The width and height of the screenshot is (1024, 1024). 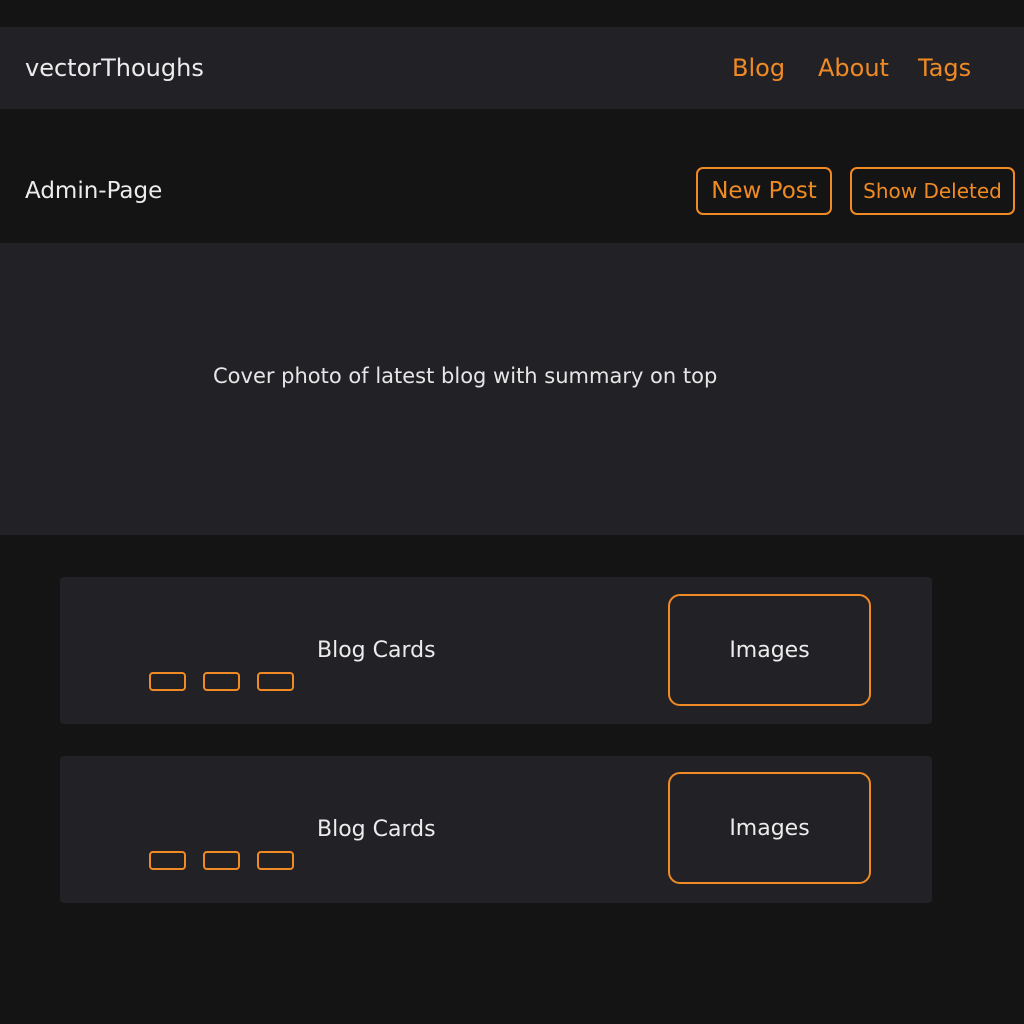 What do you see at coordinates (512, 68) in the screenshot?
I see `navbar: vectorThoughs Blog About Tags` at bounding box center [512, 68].